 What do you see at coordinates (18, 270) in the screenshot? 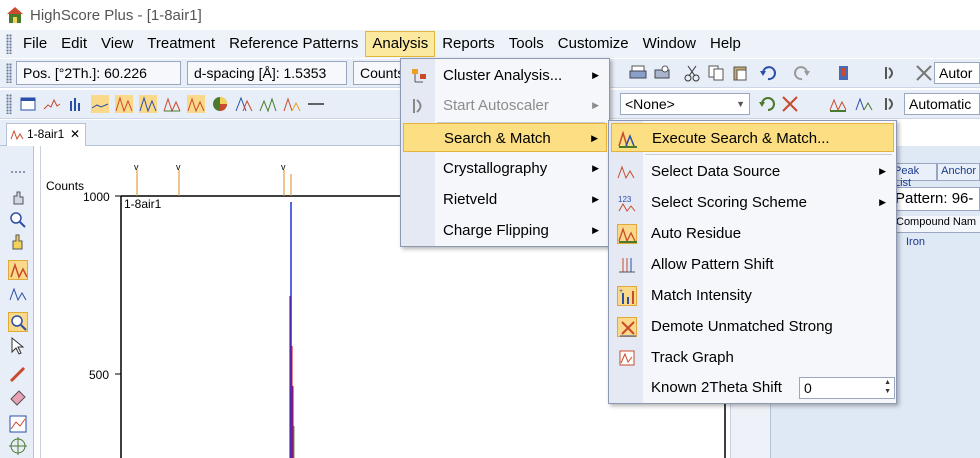
I see `peak-tool-icon` at bounding box center [18, 270].